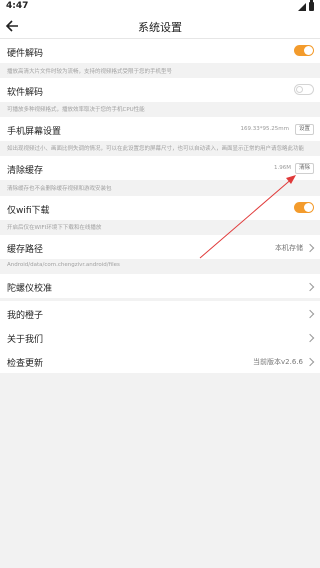 The height and width of the screenshot is (568, 320). Describe the element at coordinates (289, 248) in the screenshot. I see `cache-path-value: 本机存储` at that location.